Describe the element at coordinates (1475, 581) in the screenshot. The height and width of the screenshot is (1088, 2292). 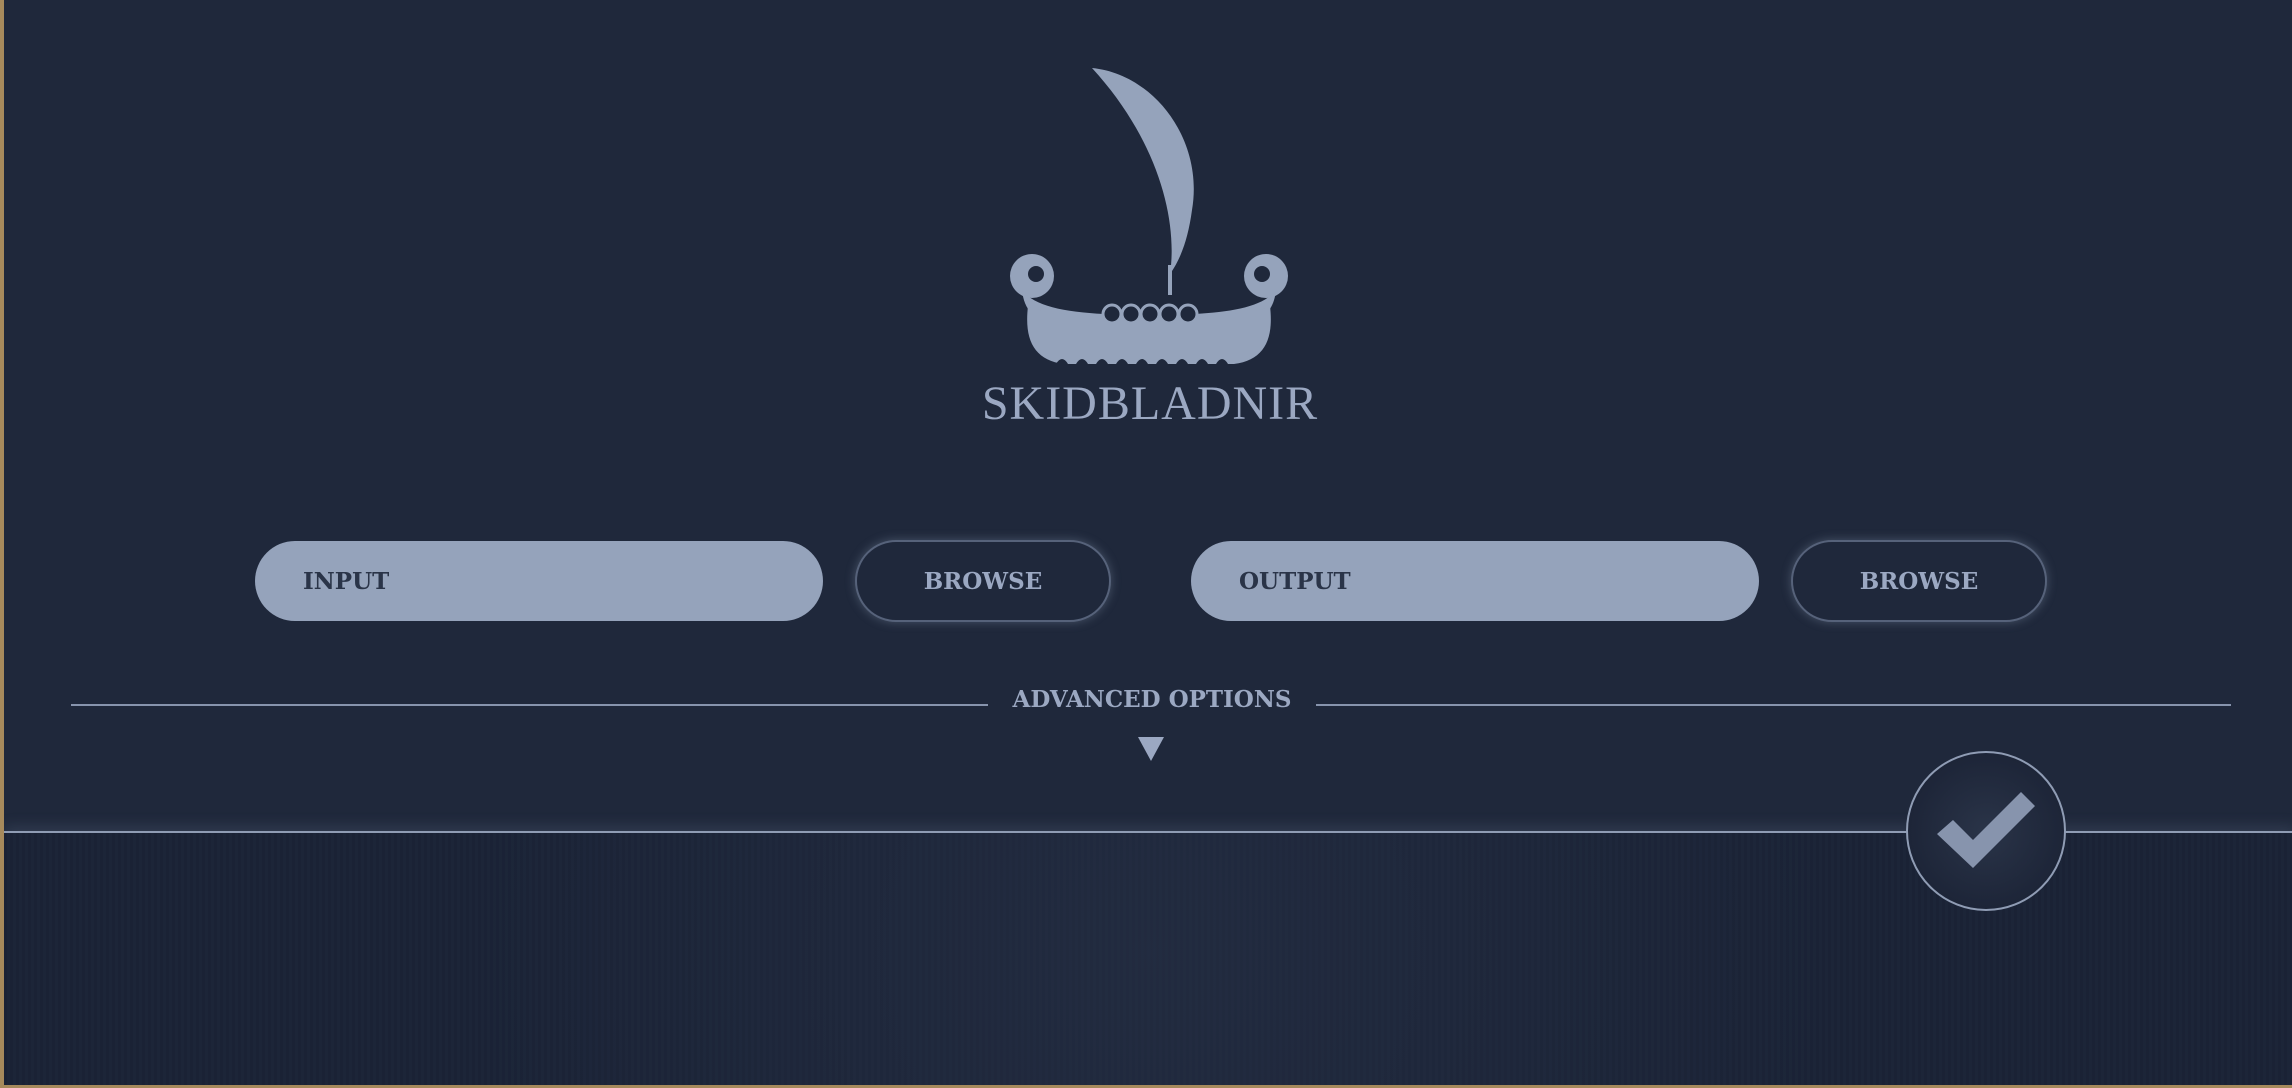
I see `output-path-field: OUTPUT` at that location.